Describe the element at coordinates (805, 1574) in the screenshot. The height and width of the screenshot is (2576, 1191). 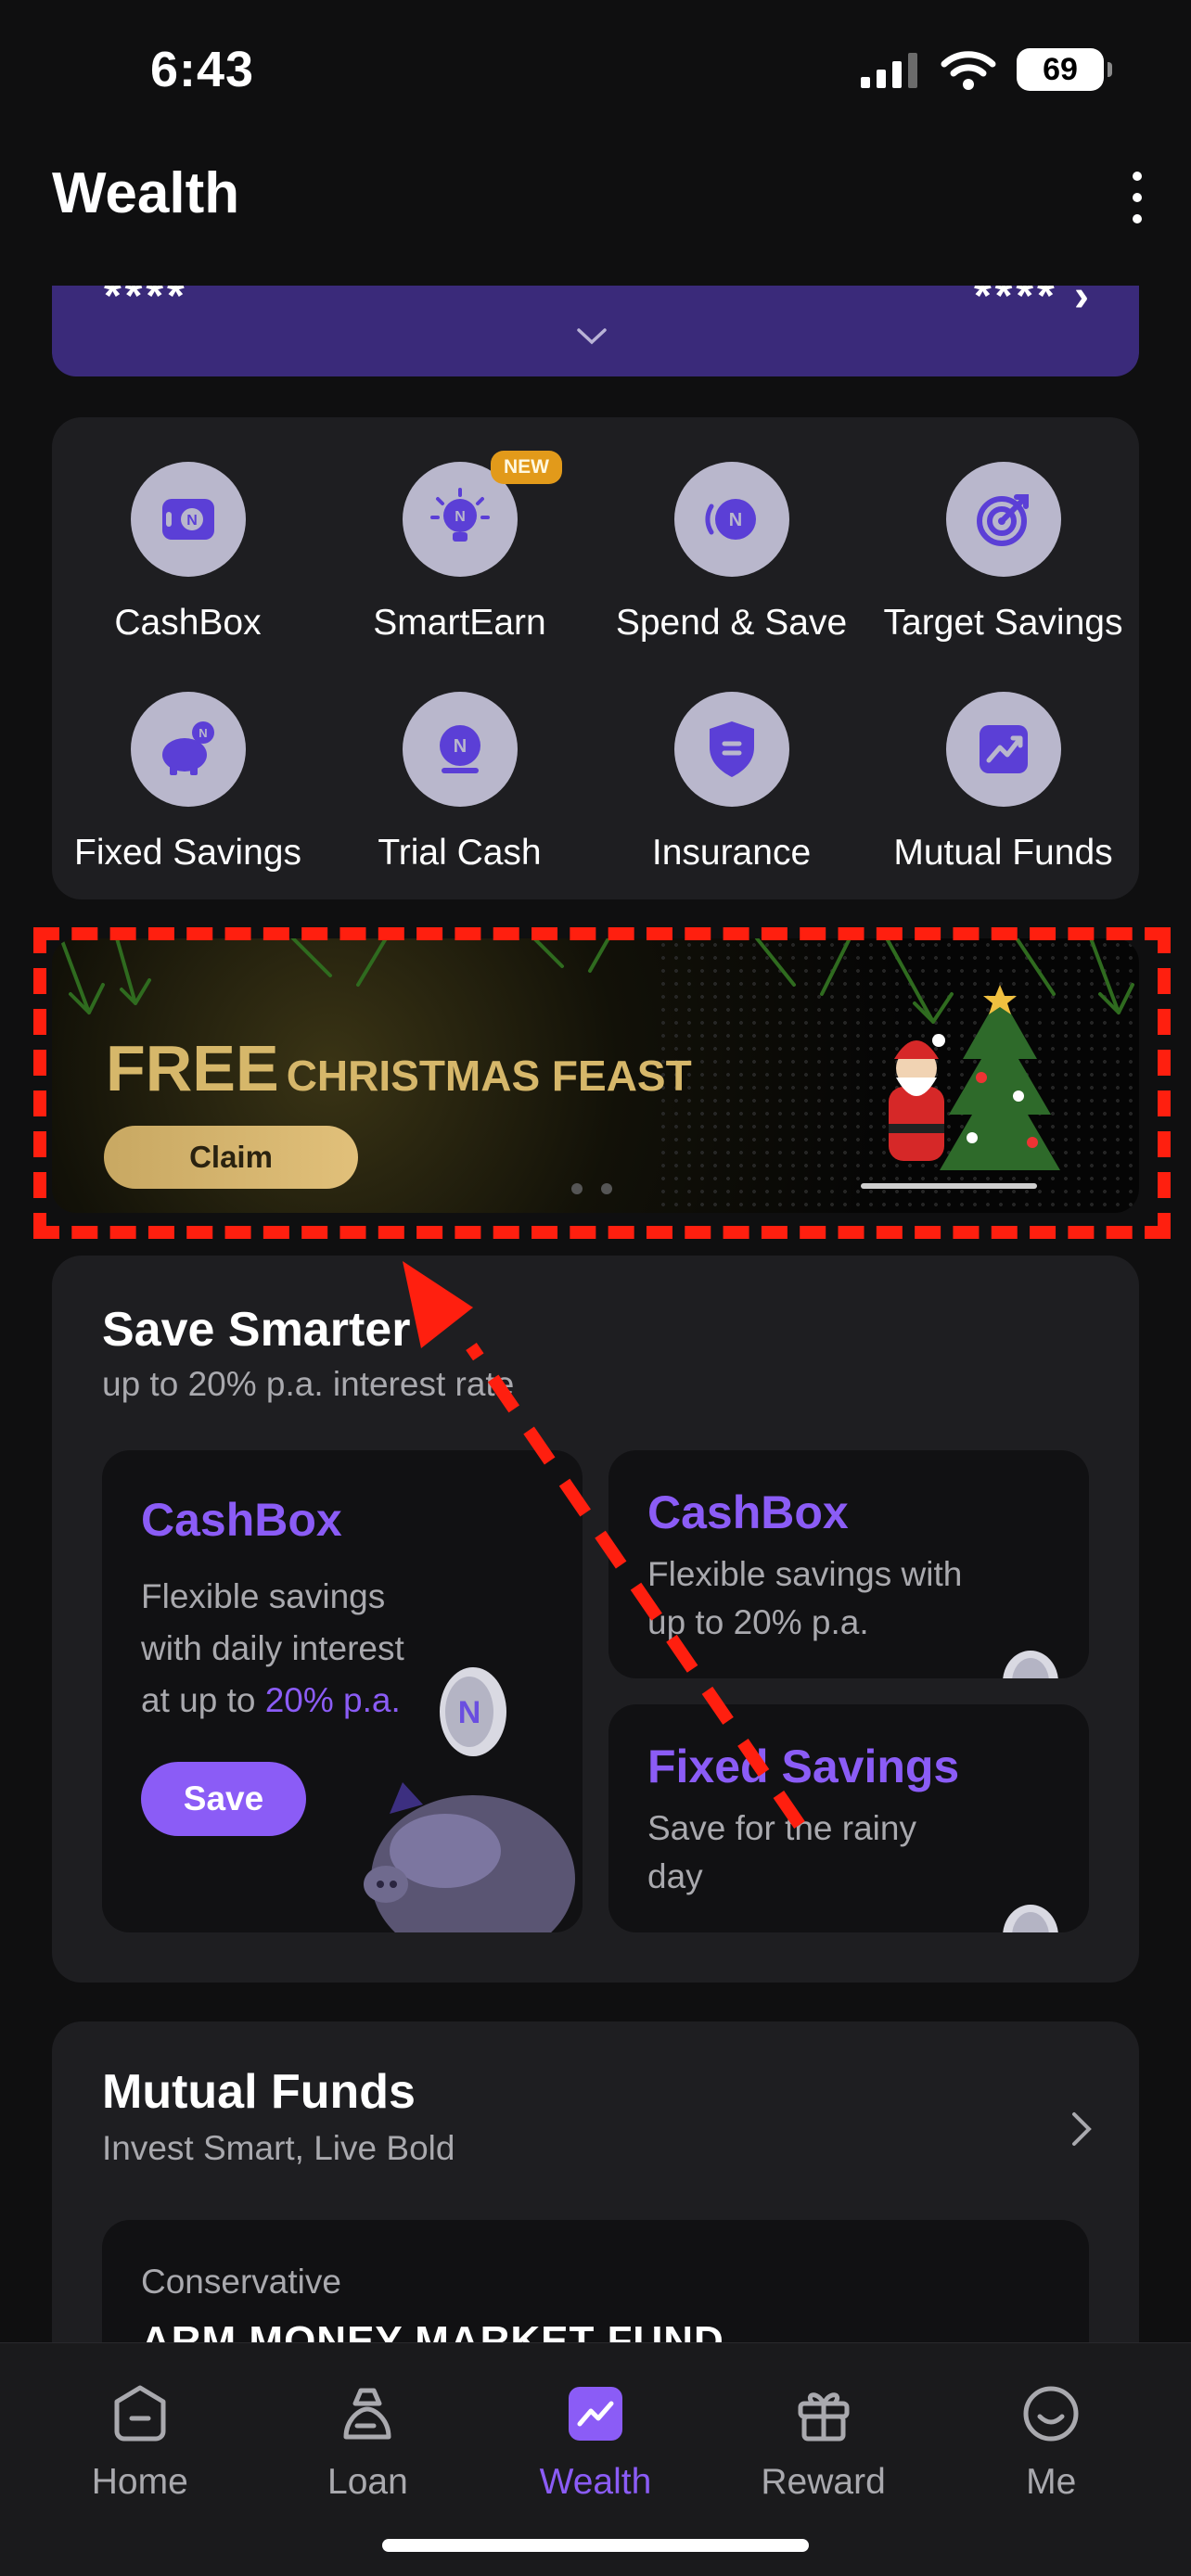
I see `tile-desc-line: Flexible savings with` at that location.